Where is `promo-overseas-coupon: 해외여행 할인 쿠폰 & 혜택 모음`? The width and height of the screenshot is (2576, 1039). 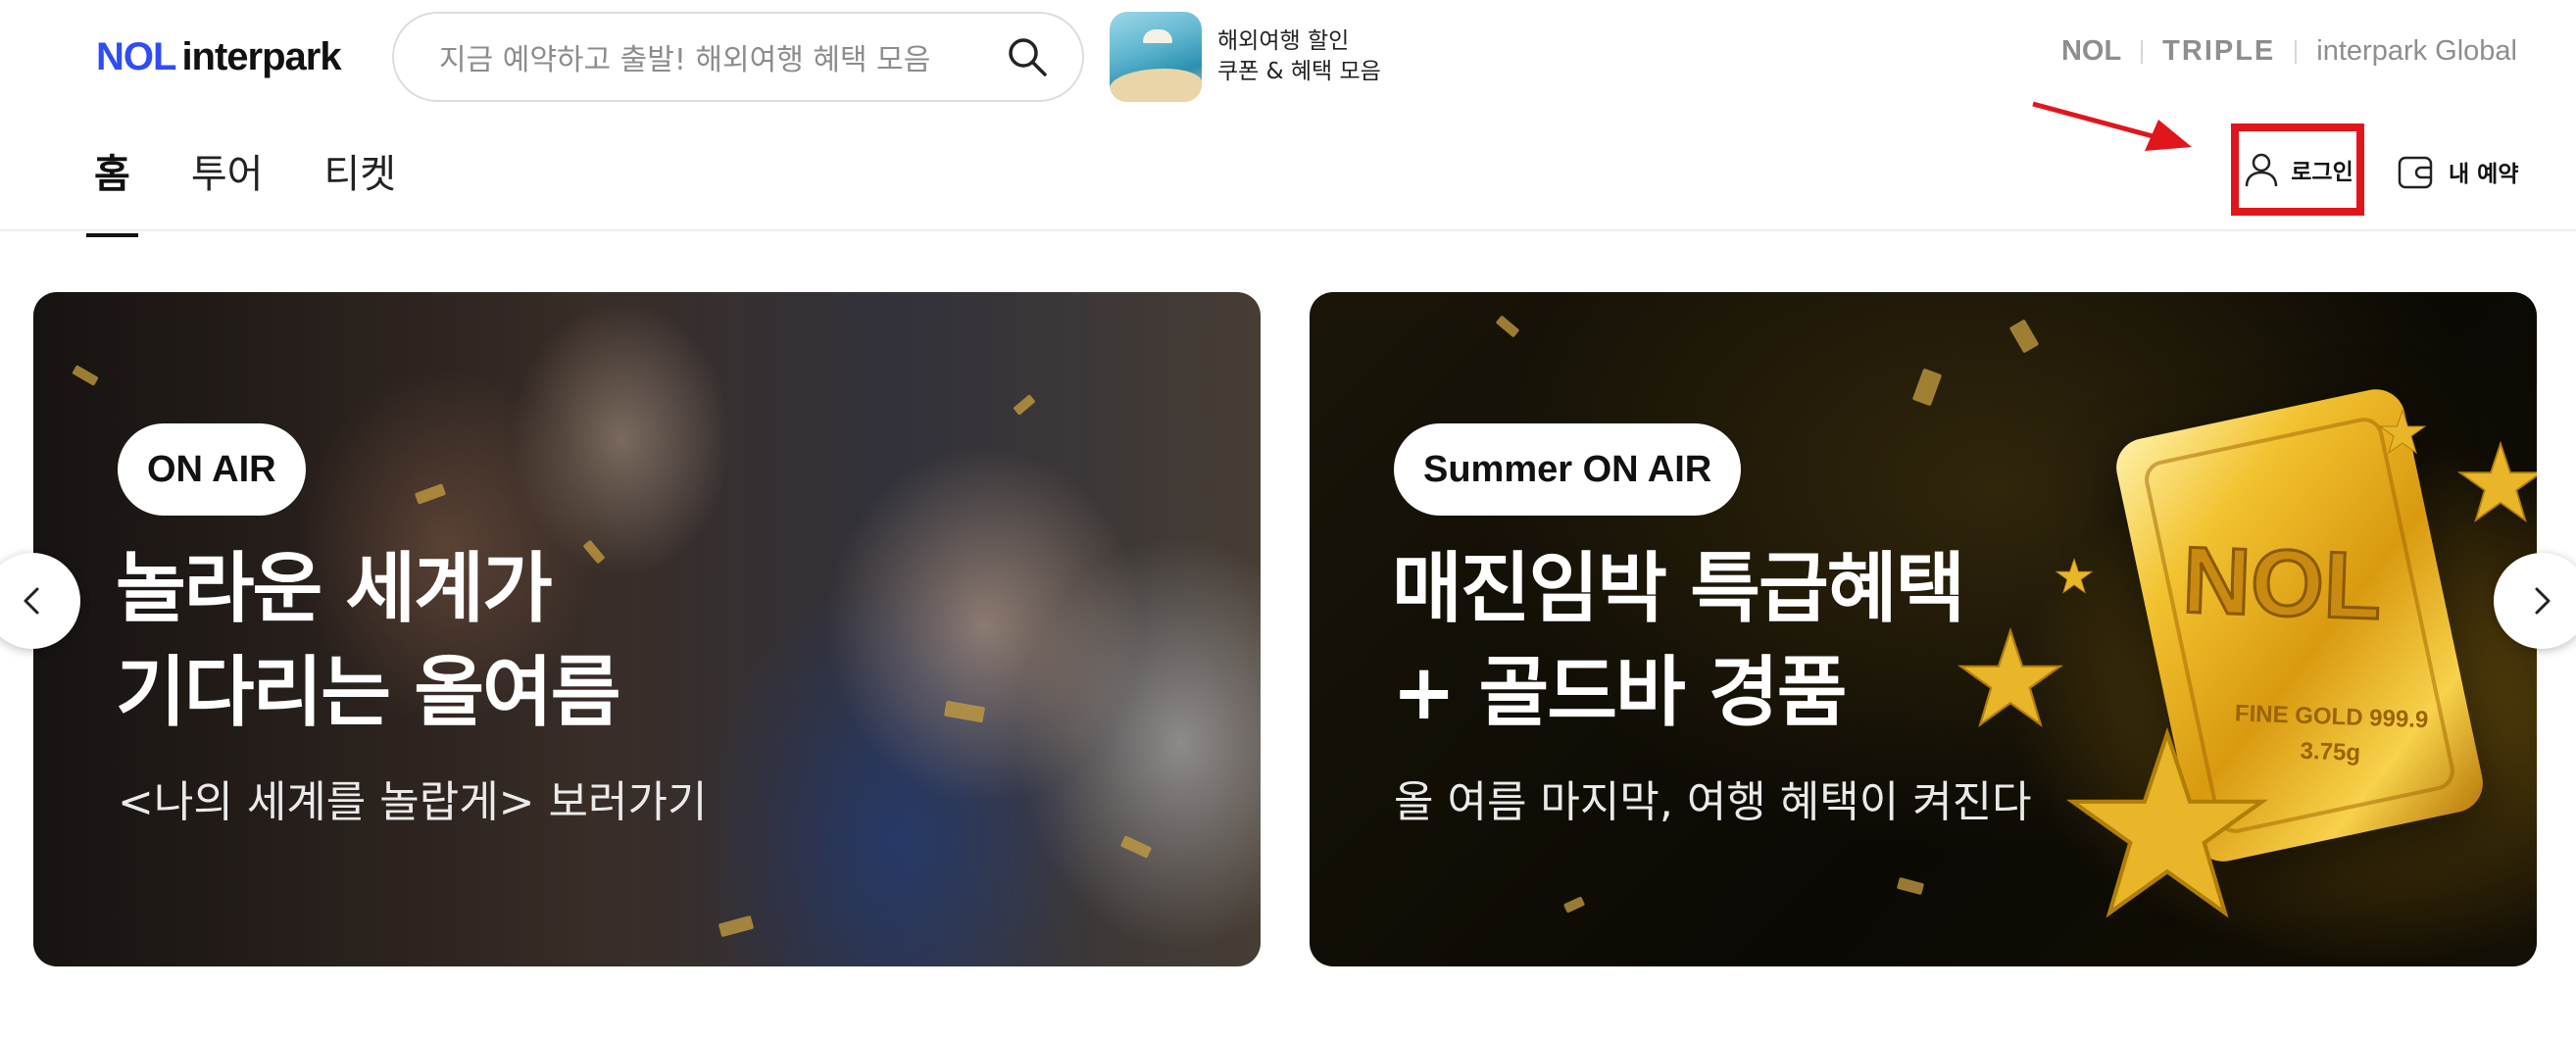
promo-overseas-coupon: 해외여행 할인 쿠폰 & 혜택 모음 is located at coordinates (1245, 57).